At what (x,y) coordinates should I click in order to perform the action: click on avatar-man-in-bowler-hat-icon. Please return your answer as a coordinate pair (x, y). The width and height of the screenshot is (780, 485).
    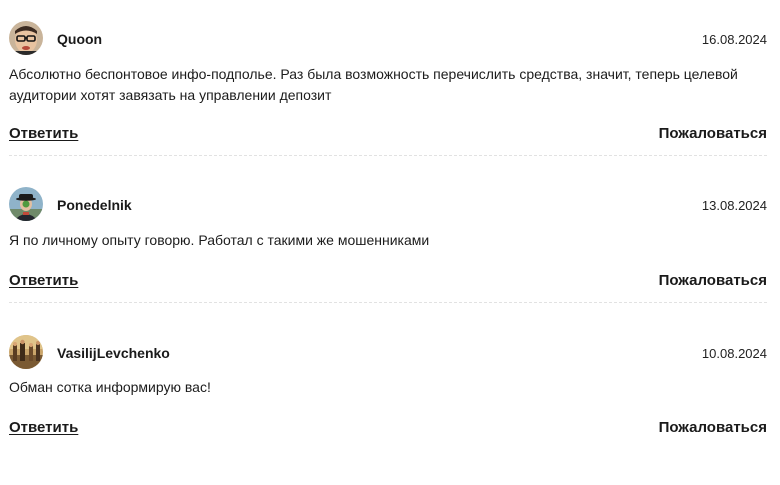
    Looking at the image, I should click on (26, 204).